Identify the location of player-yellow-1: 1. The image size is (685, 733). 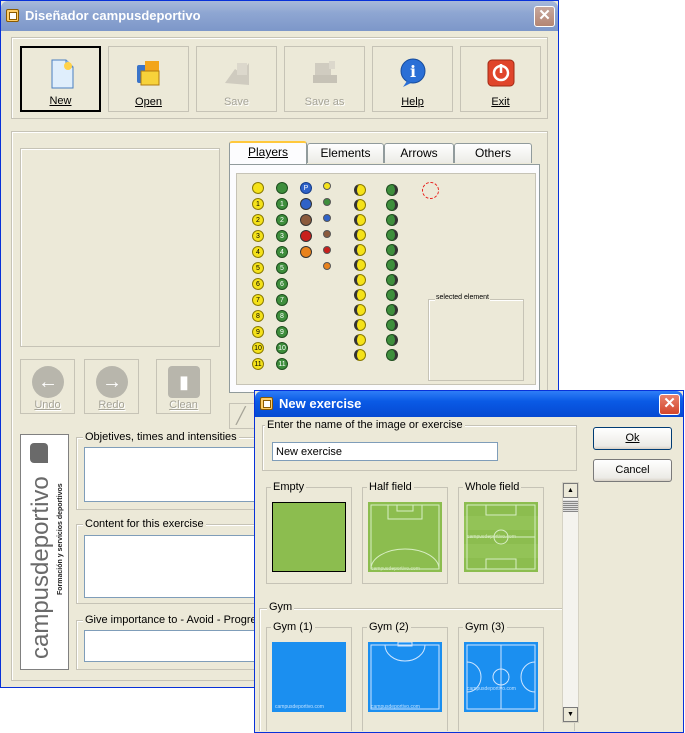
(258, 204).